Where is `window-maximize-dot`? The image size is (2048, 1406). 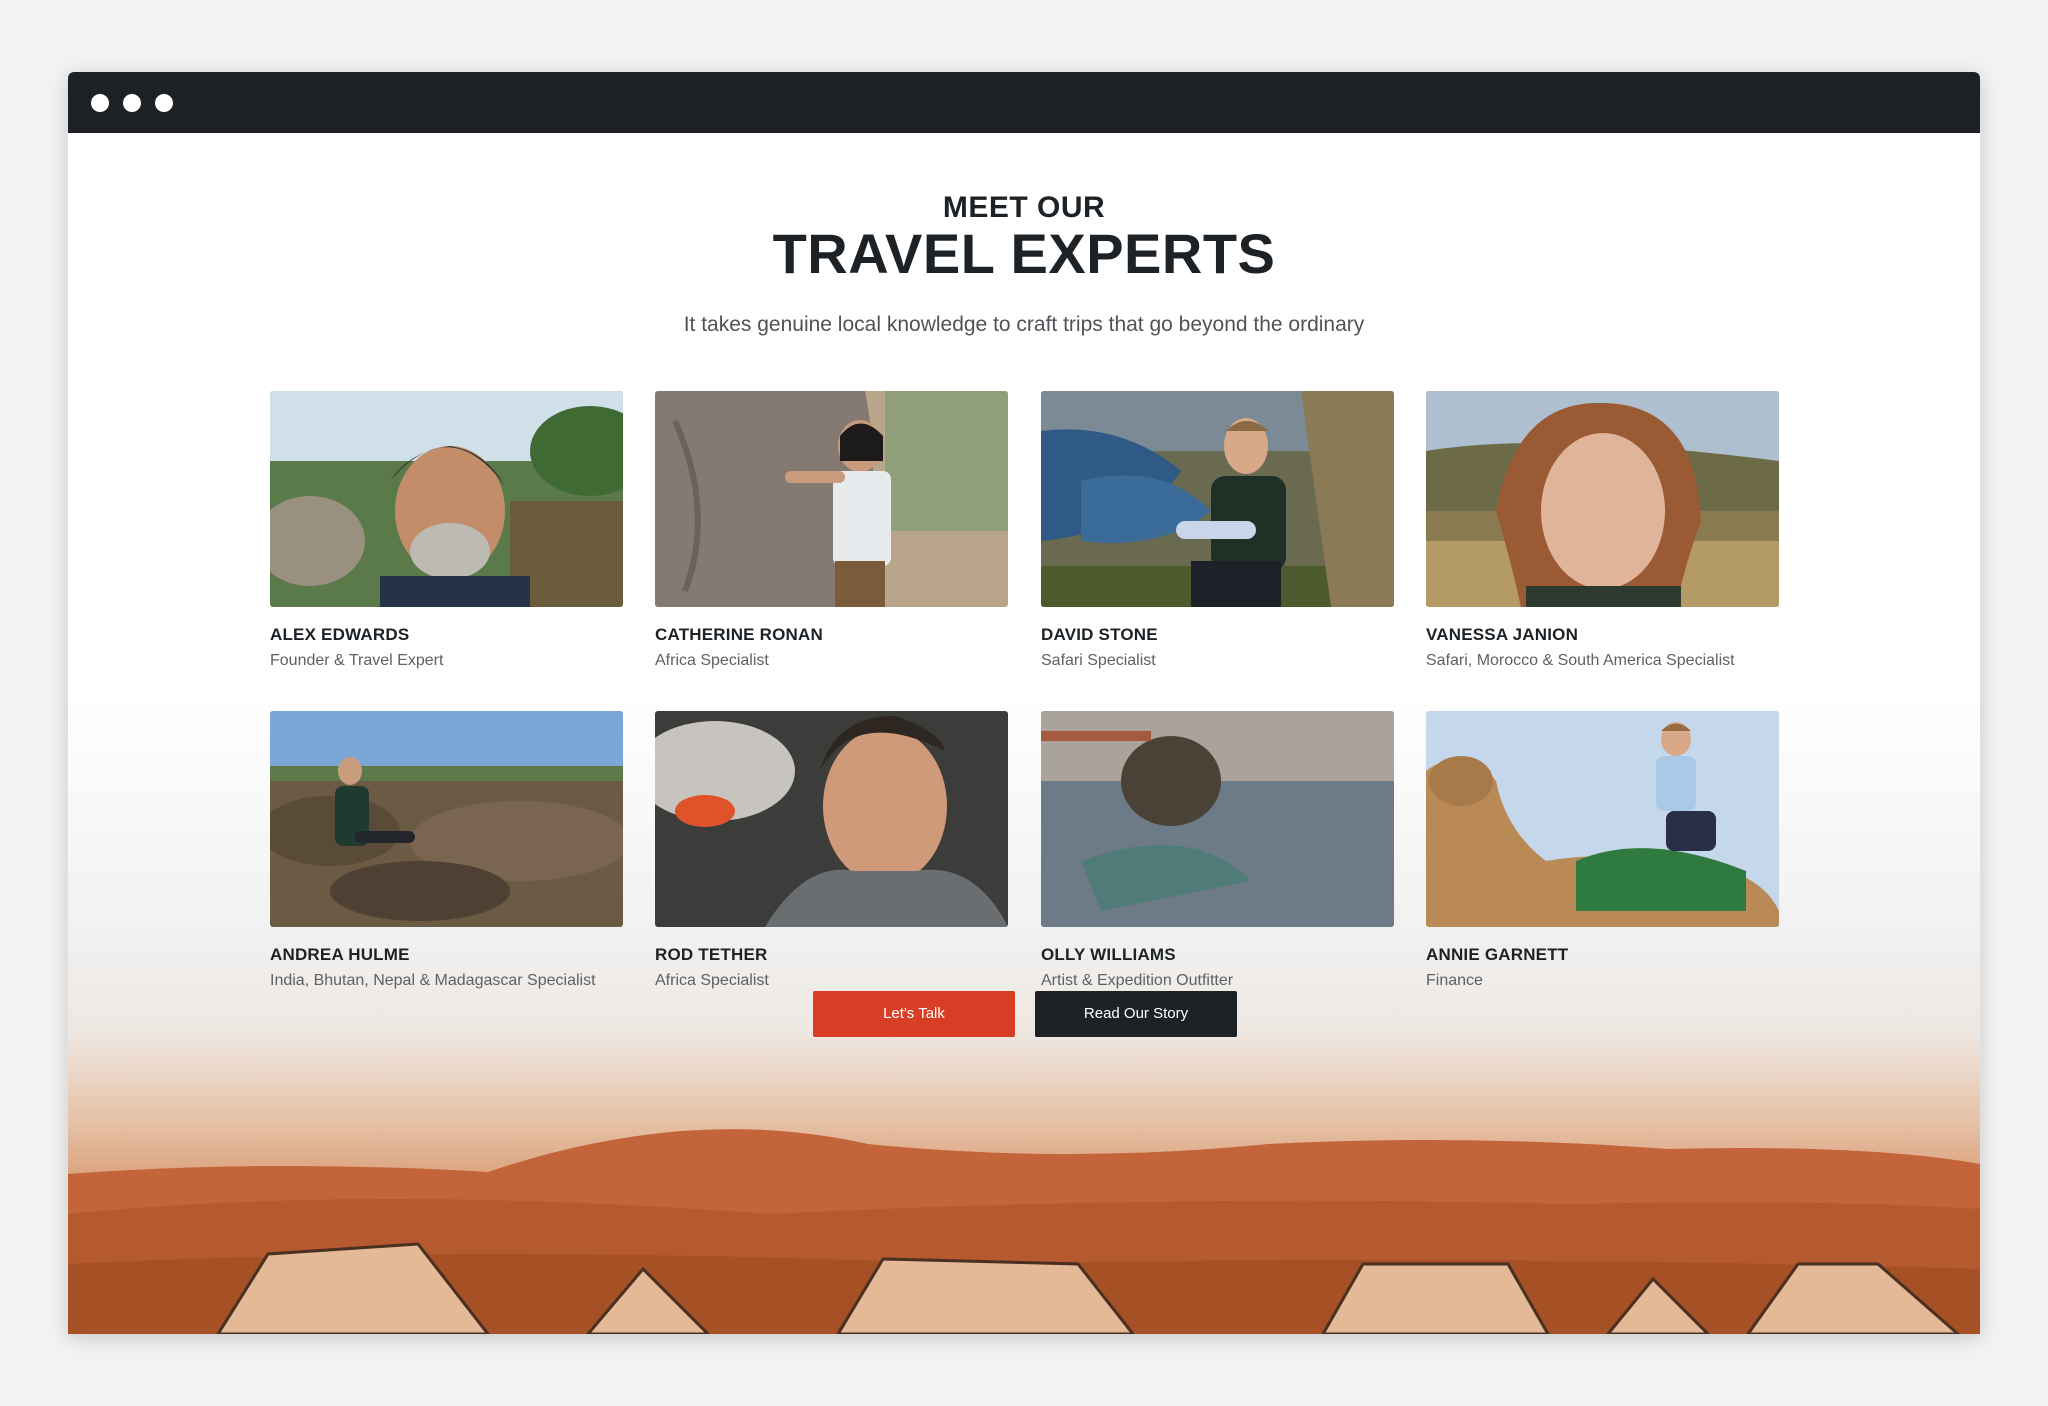
window-maximize-dot is located at coordinates (164, 103).